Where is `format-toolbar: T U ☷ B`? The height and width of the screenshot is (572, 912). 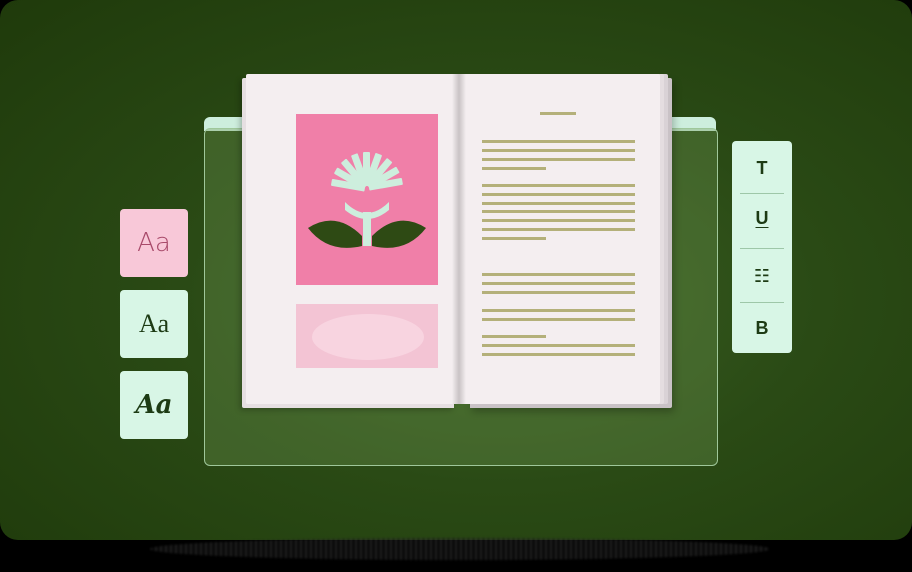
format-toolbar: T U ☷ B is located at coordinates (762, 247).